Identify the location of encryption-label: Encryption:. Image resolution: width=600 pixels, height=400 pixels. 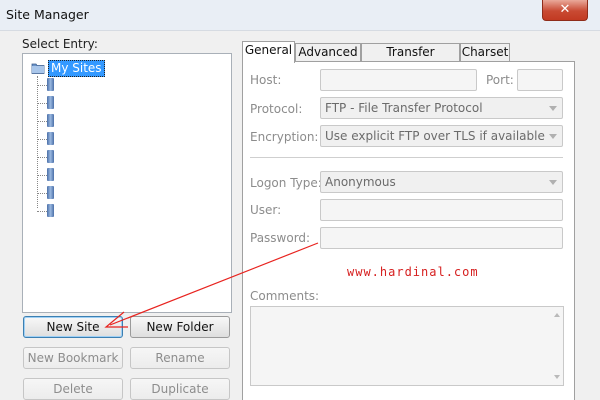
(284, 137).